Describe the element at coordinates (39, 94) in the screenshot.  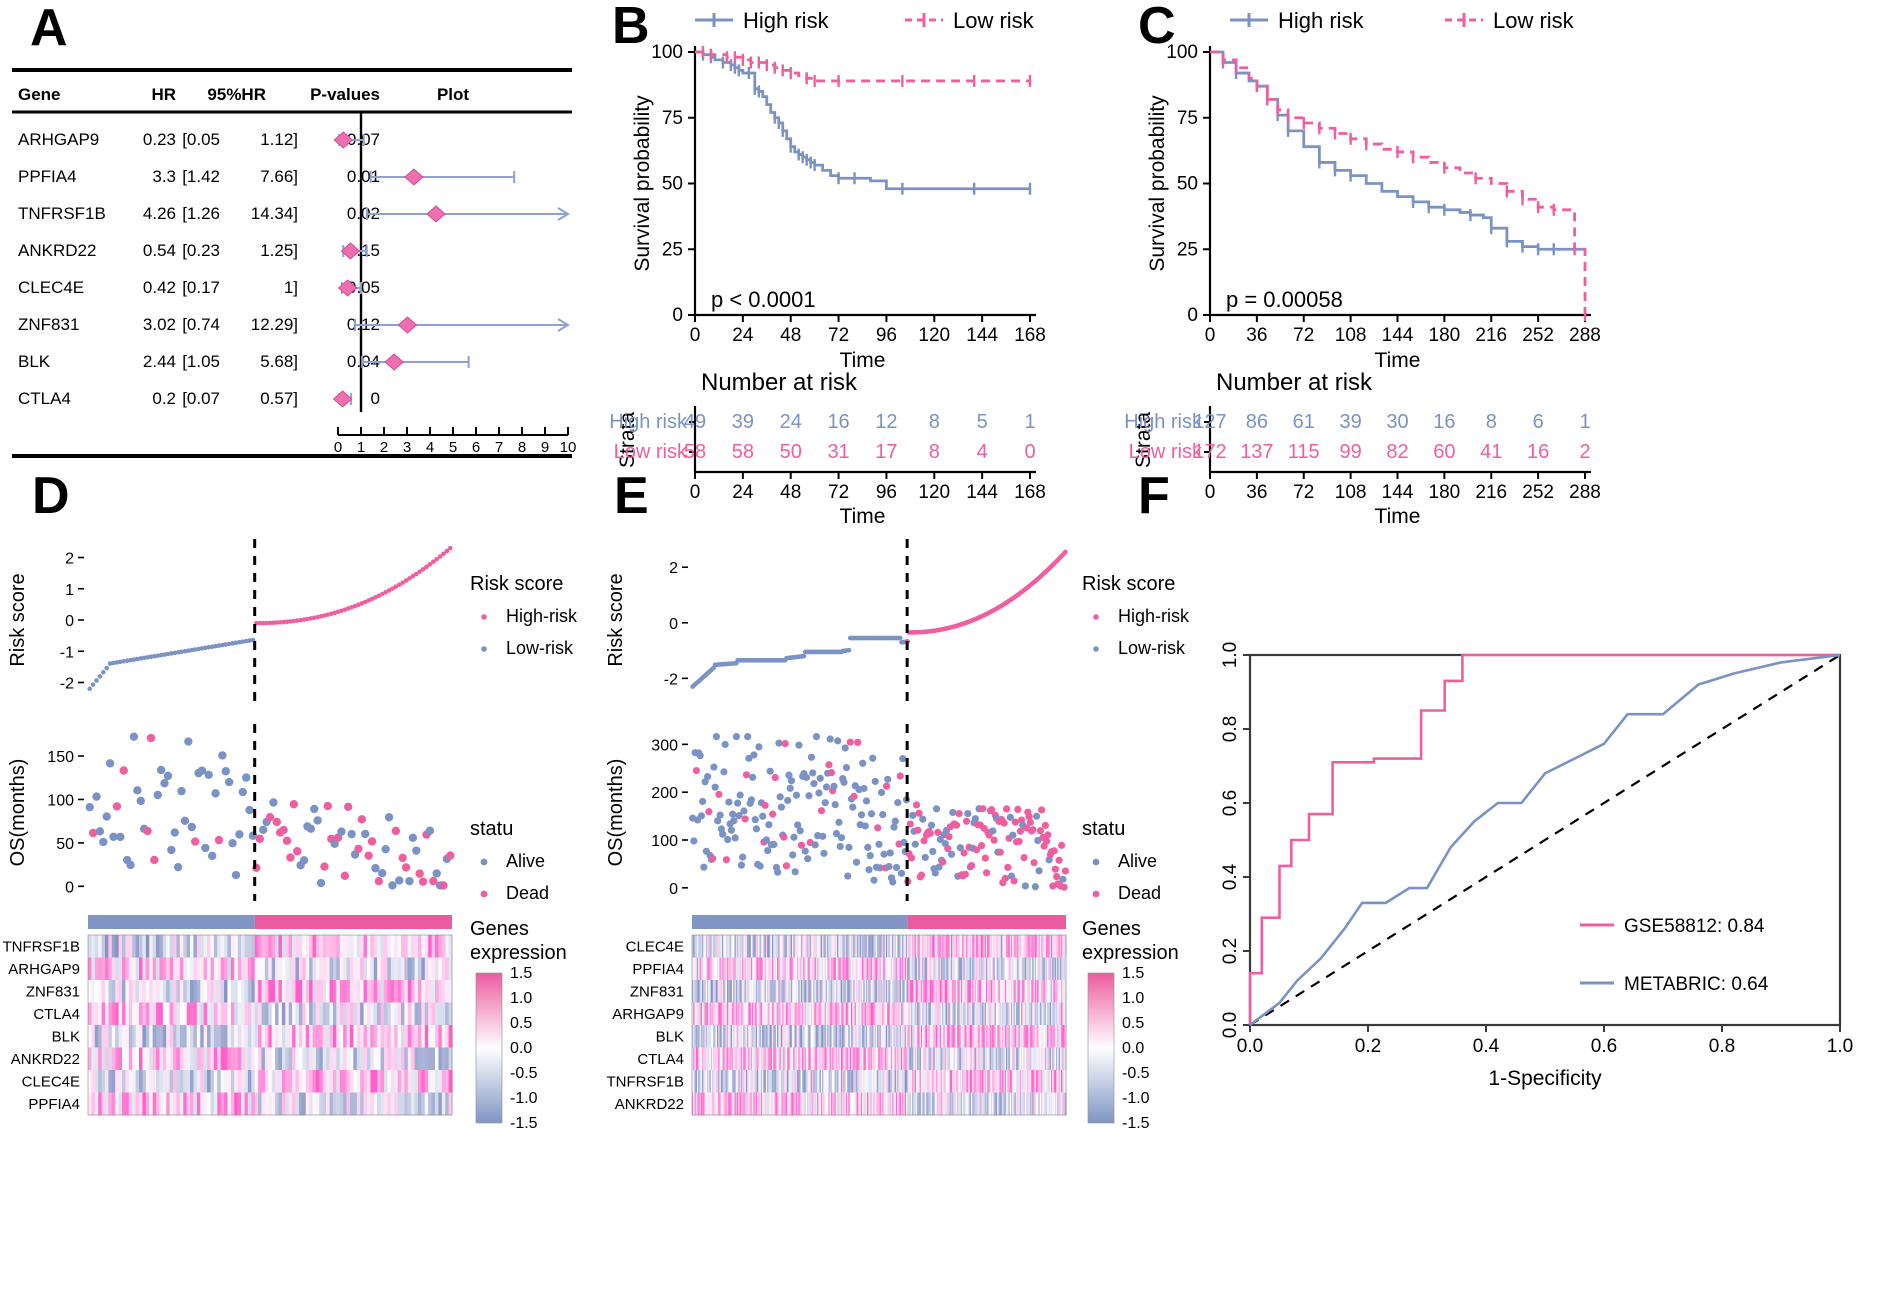
I see `forest-header-0: Gene` at that location.